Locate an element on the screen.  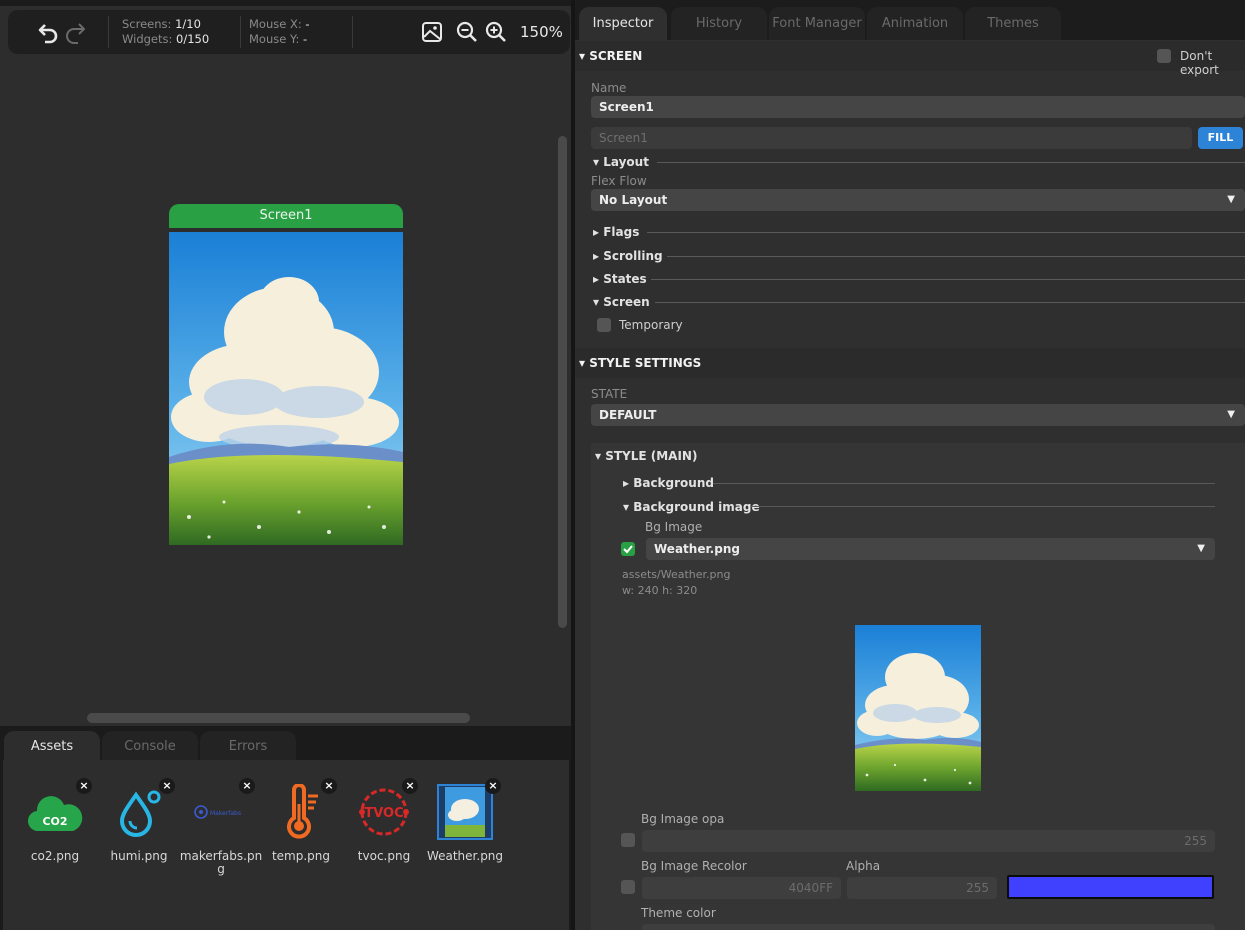
co2-text: CO2 is located at coordinates (54, 821).